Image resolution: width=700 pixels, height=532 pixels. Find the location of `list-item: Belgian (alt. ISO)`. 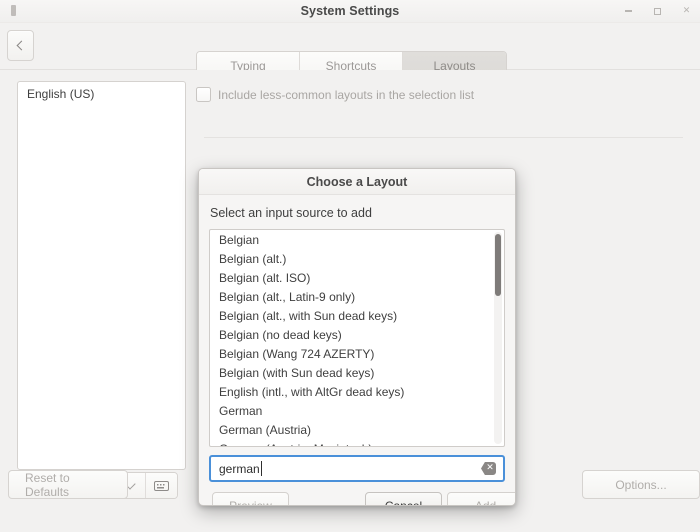

list-item: Belgian (alt. ISO) is located at coordinates (357, 277).